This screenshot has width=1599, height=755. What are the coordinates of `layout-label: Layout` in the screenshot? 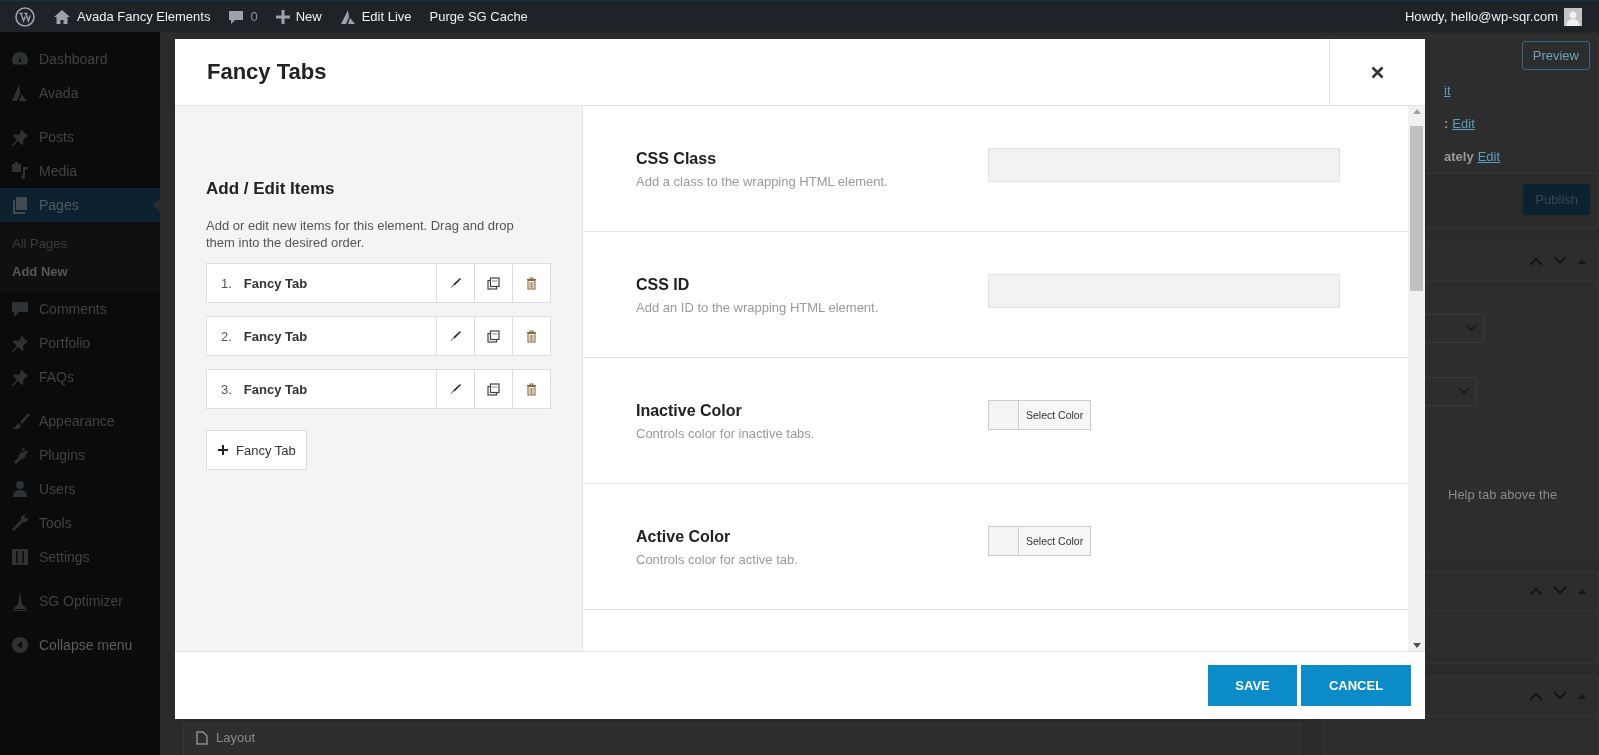 It's located at (236, 737).